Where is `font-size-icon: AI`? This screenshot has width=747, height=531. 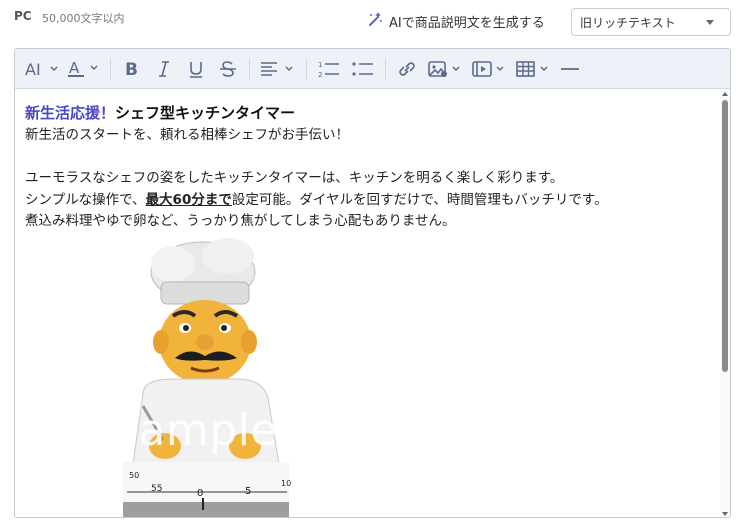 font-size-icon: AI is located at coordinates (42, 69).